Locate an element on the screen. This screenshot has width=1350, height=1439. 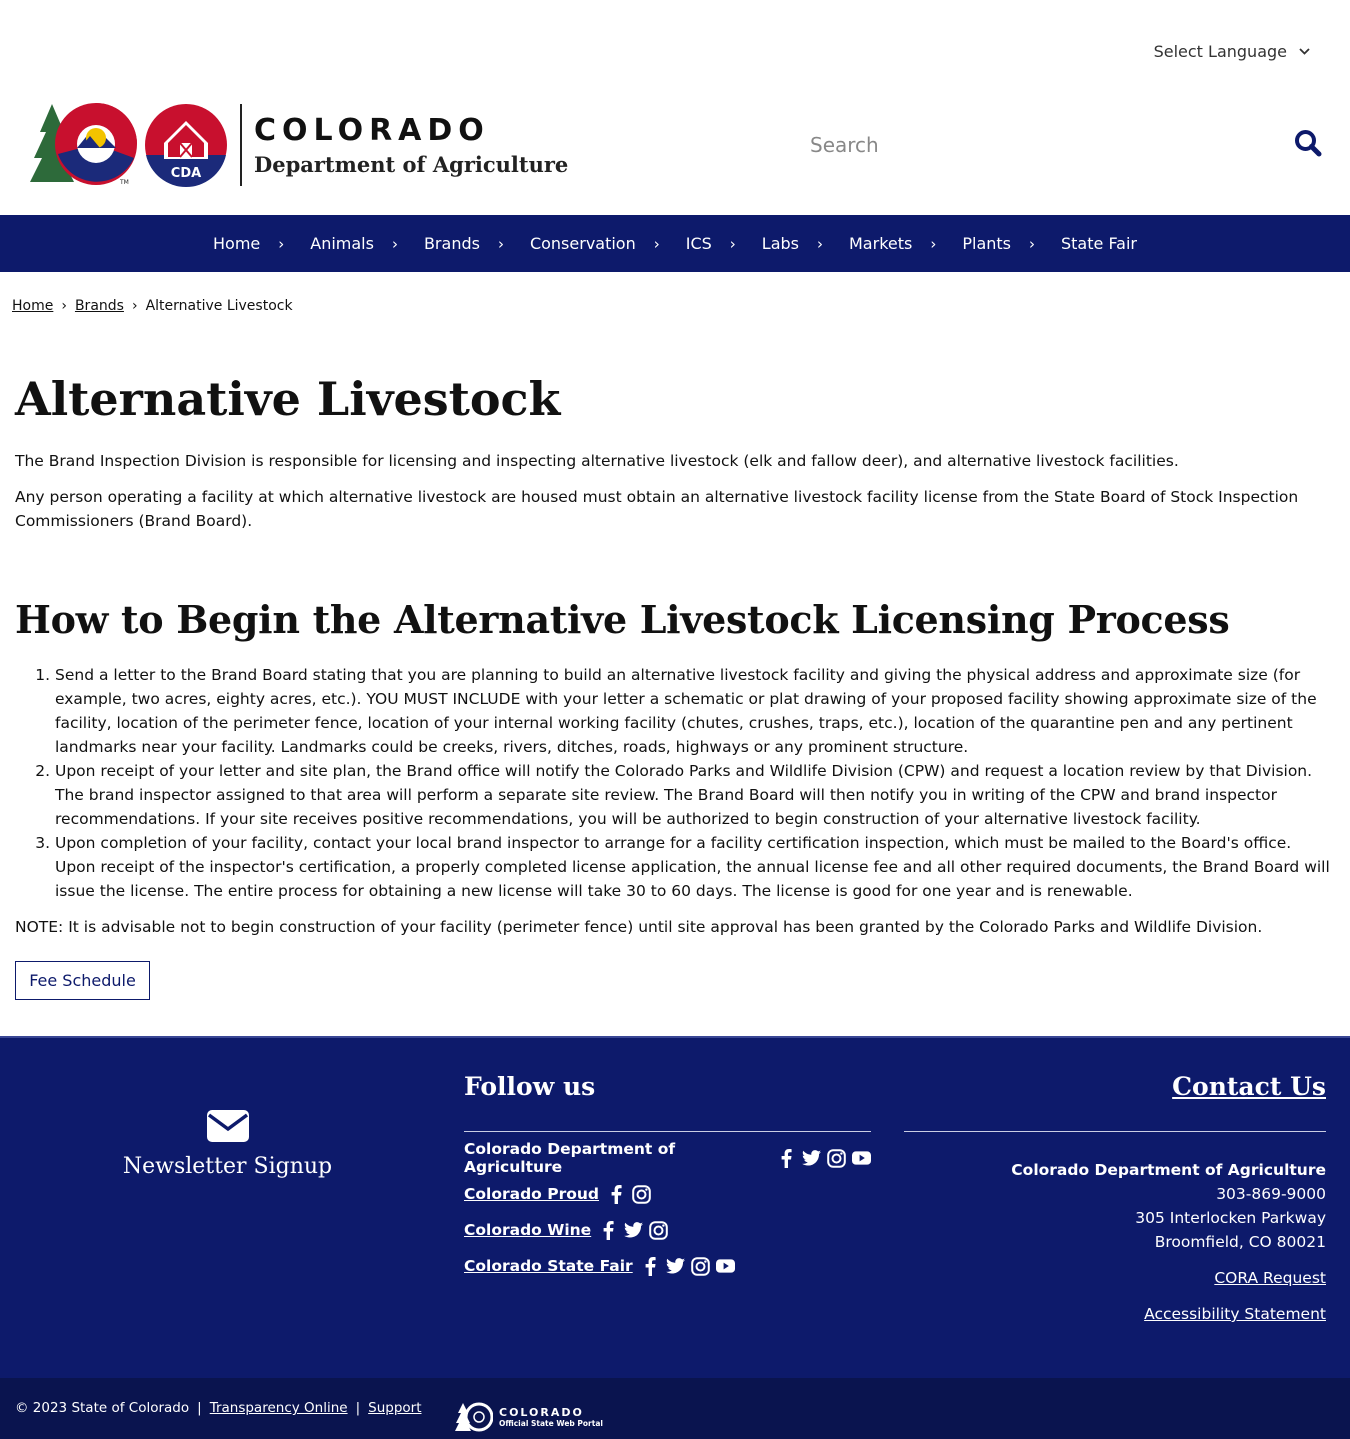
nav-item-label: Markets is located at coordinates (881, 243).